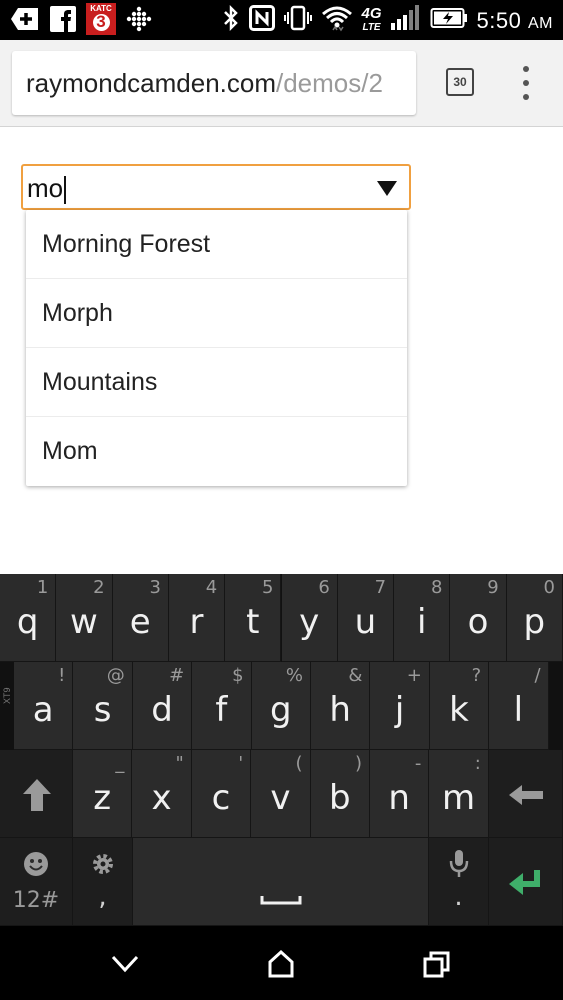 This screenshot has width=563, height=1000. What do you see at coordinates (534, 618) in the screenshot?
I see `key-p: 0p` at bounding box center [534, 618].